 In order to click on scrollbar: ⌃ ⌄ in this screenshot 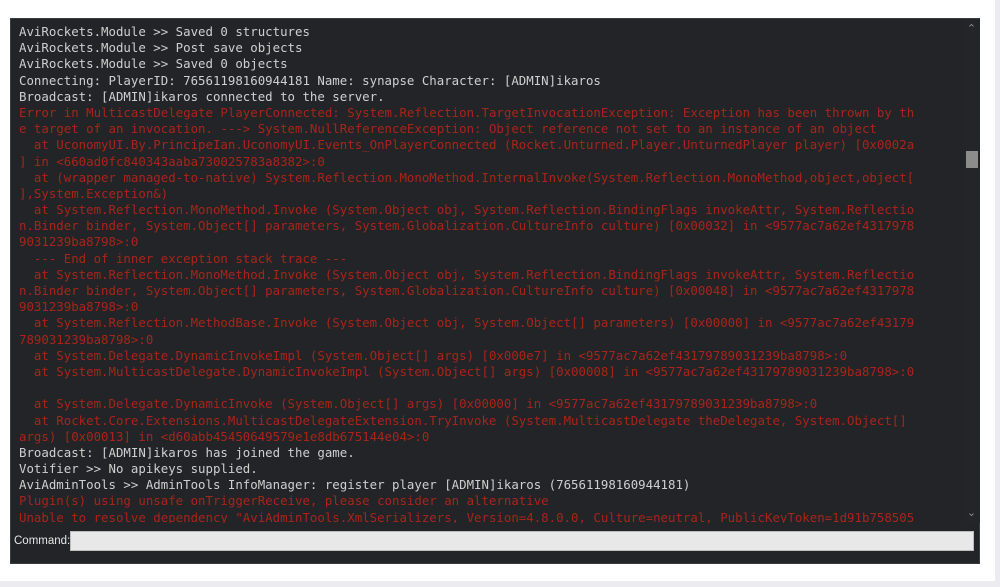, I will do `click(971, 271)`.